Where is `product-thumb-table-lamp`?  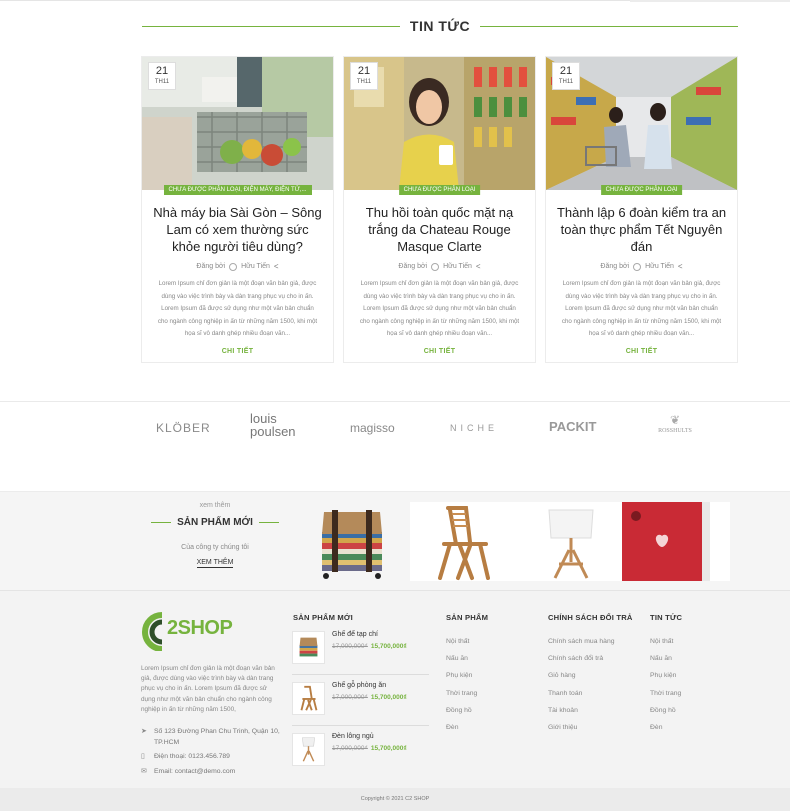
product-thumb-table-lamp is located at coordinates (308, 749).